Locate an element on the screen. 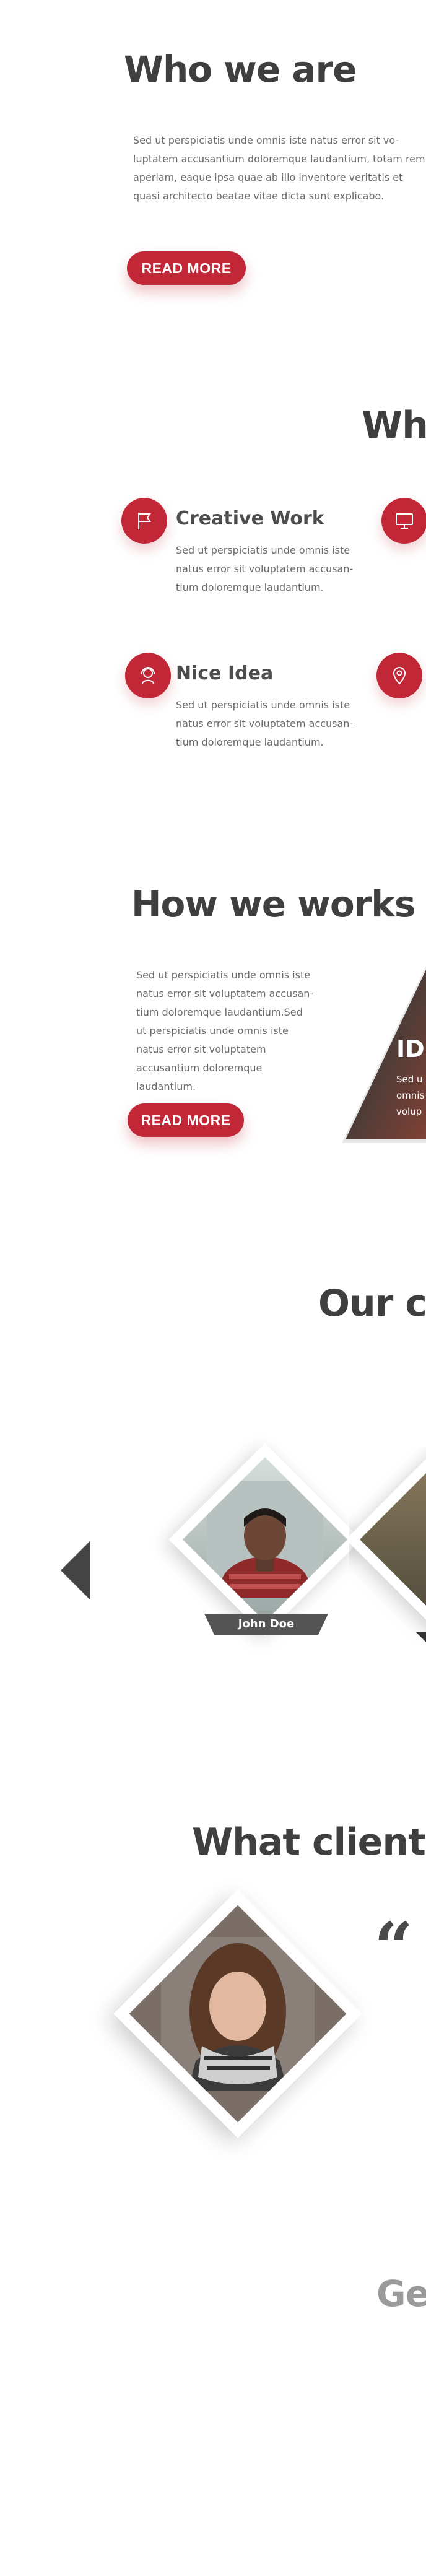 The image size is (426, 2576). service-title-creative: Creative Work is located at coordinates (250, 518).